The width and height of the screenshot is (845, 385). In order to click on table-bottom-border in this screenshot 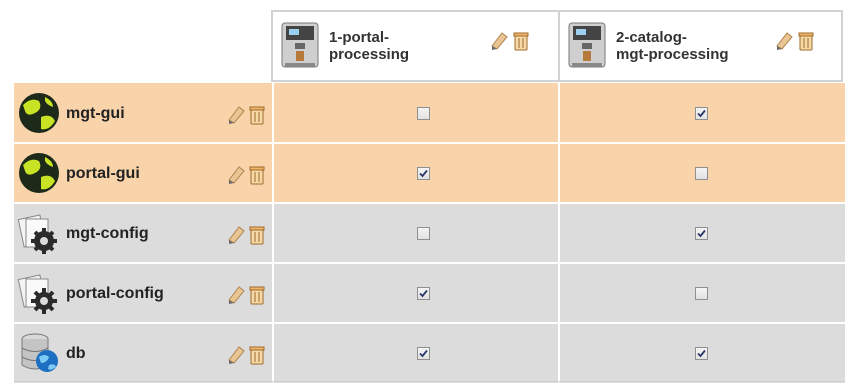, I will do `click(429, 381)`.